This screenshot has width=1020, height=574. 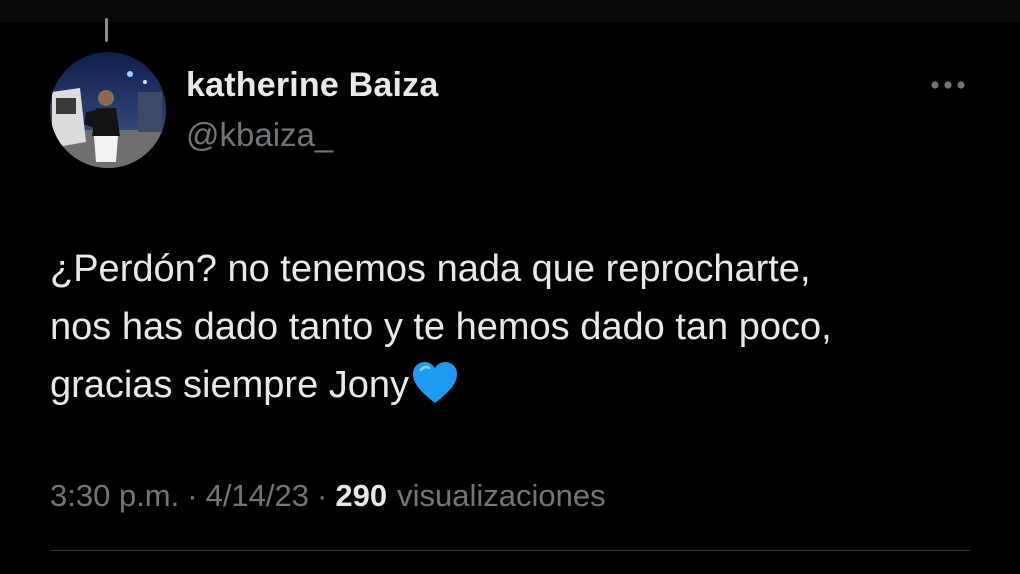 What do you see at coordinates (114, 496) in the screenshot?
I see `tweet-time: 3:30 p.m.` at bounding box center [114, 496].